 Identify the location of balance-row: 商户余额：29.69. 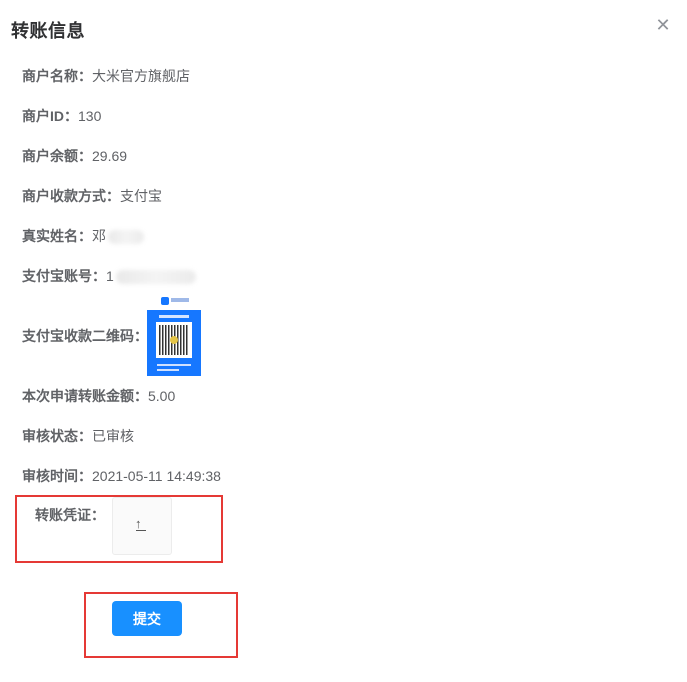
(74, 156).